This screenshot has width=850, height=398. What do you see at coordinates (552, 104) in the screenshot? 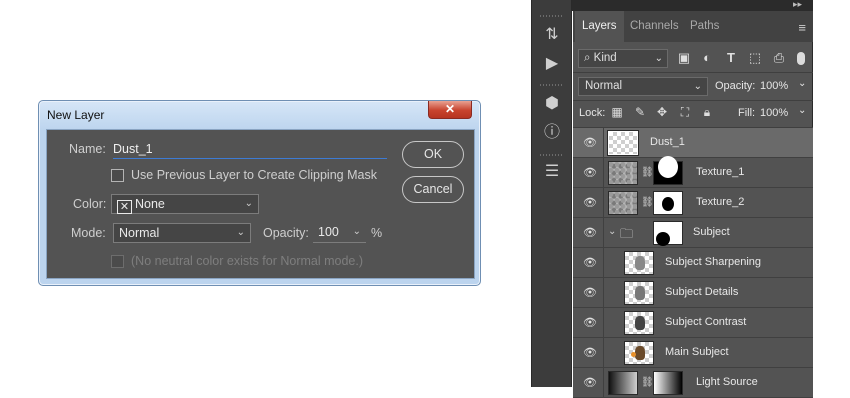
I see `3d-cube-icon: ⬢` at bounding box center [552, 104].